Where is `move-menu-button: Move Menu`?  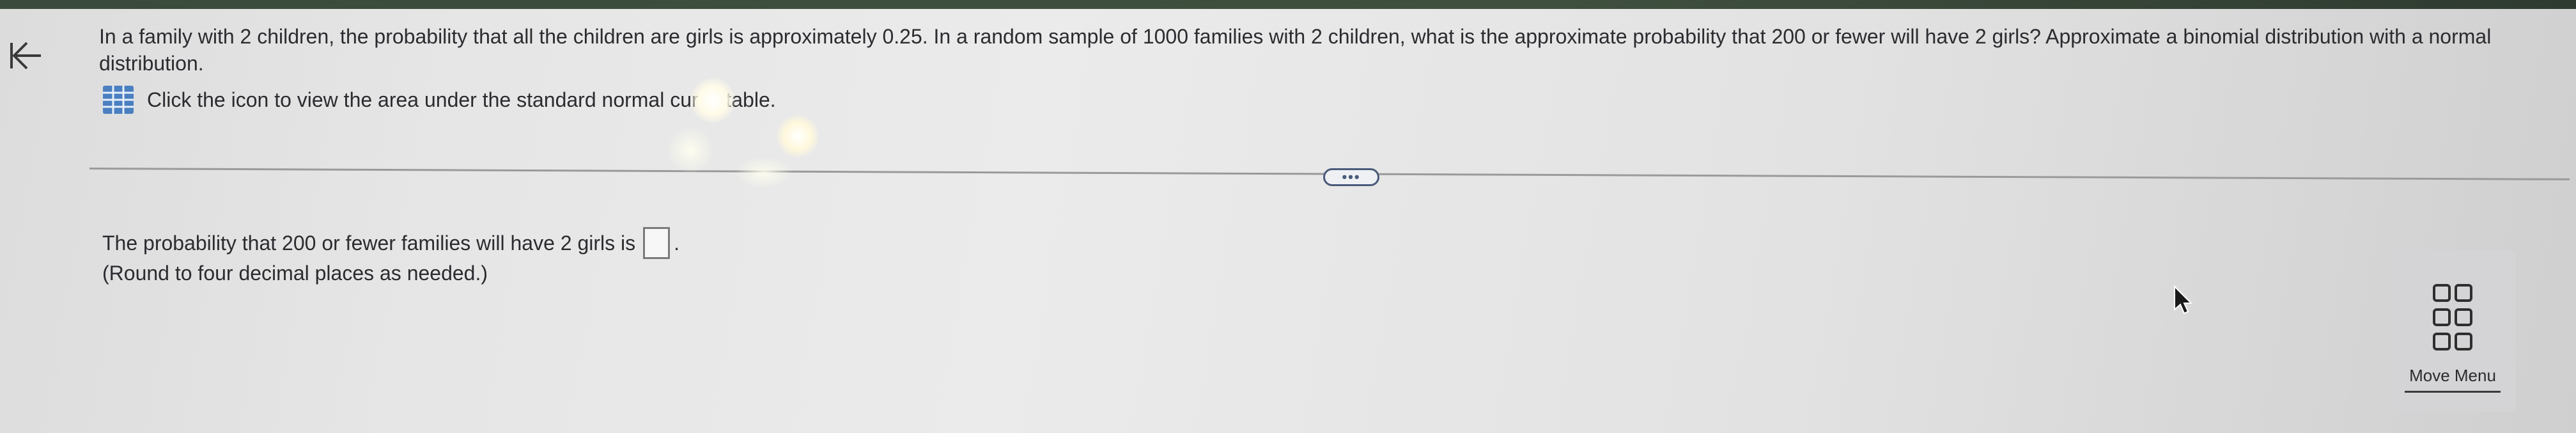 move-menu-button: Move Menu is located at coordinates (2452, 331).